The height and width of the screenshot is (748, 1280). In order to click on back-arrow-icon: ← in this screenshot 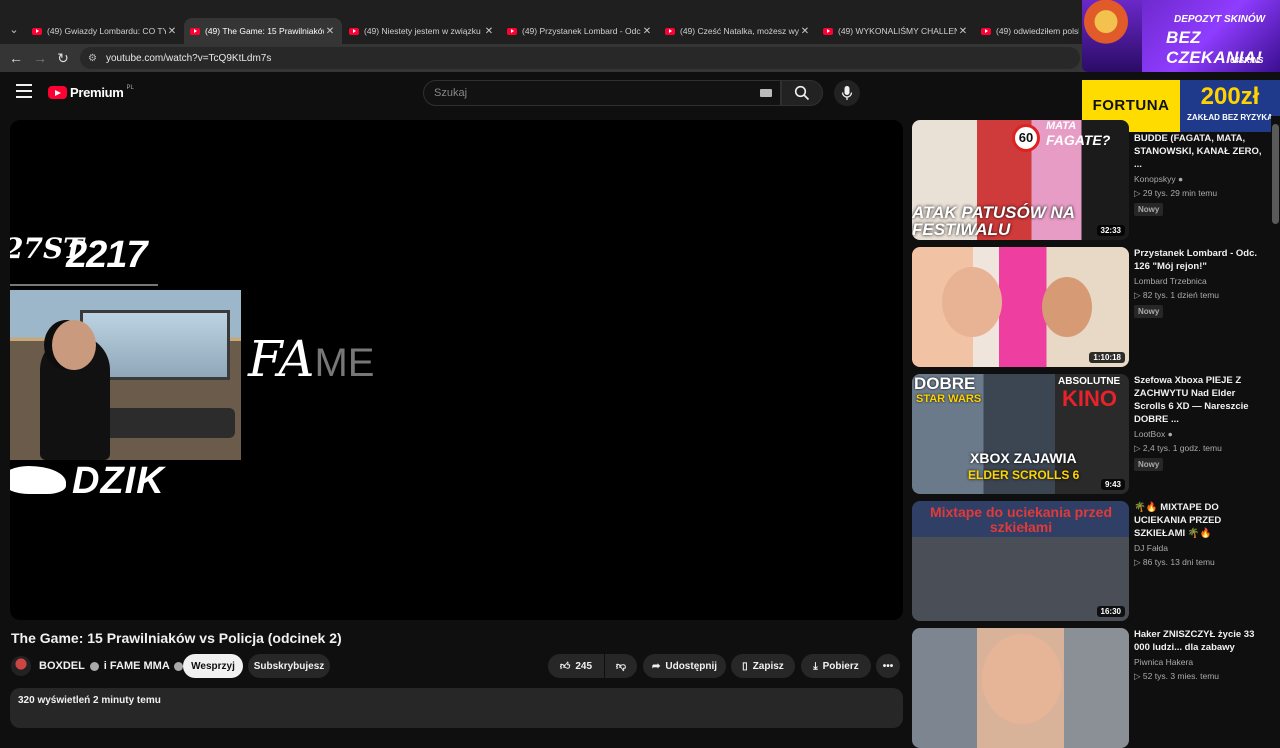, I will do `click(16, 58)`.